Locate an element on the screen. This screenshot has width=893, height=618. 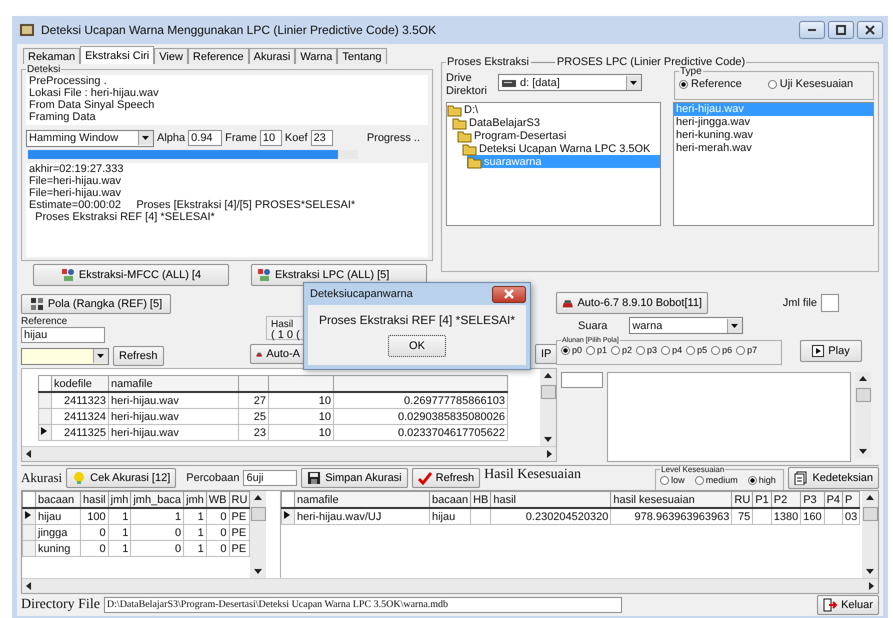
detection-button: Kedeteksian is located at coordinates (833, 478).